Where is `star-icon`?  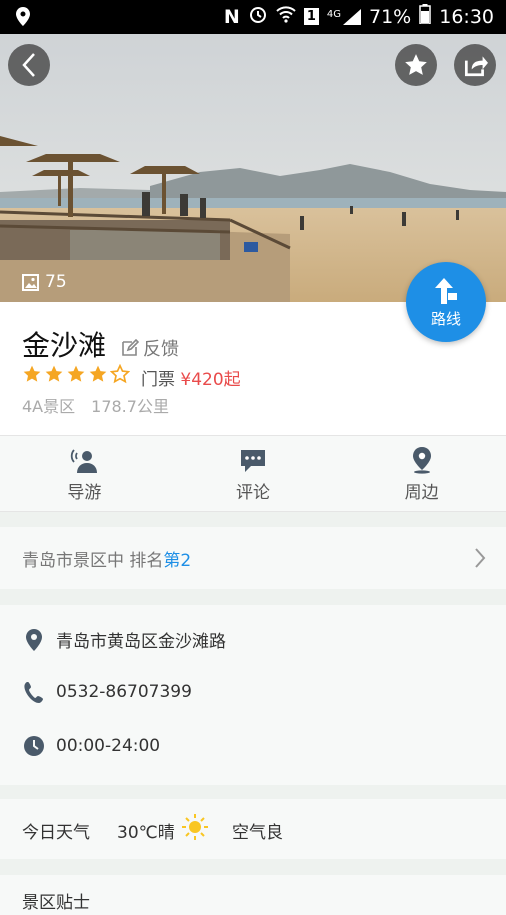
star-icon is located at coordinates (416, 64).